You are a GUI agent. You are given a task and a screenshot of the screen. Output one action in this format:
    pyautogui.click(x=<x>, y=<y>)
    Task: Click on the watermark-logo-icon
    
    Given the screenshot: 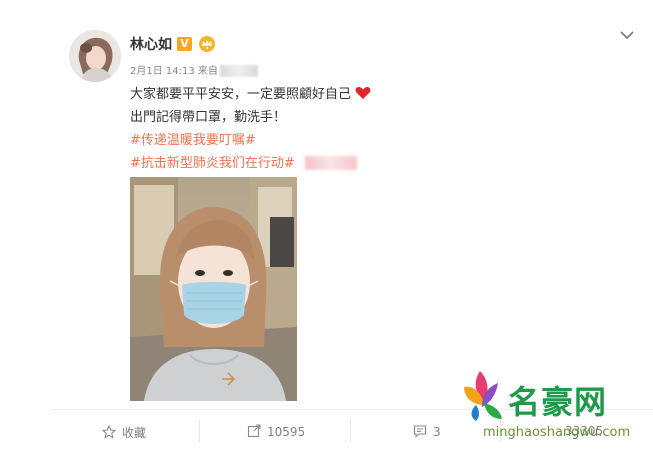 What is the action you would take?
    pyautogui.click(x=483, y=396)
    